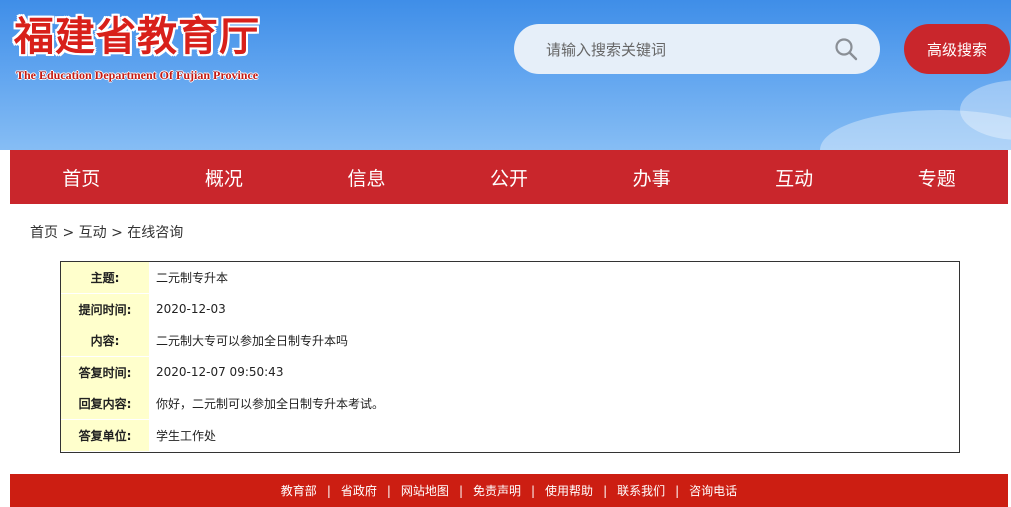  Describe the element at coordinates (510, 277) in the screenshot. I see `detail-row-subject: 主题: 二元制专升本` at that location.